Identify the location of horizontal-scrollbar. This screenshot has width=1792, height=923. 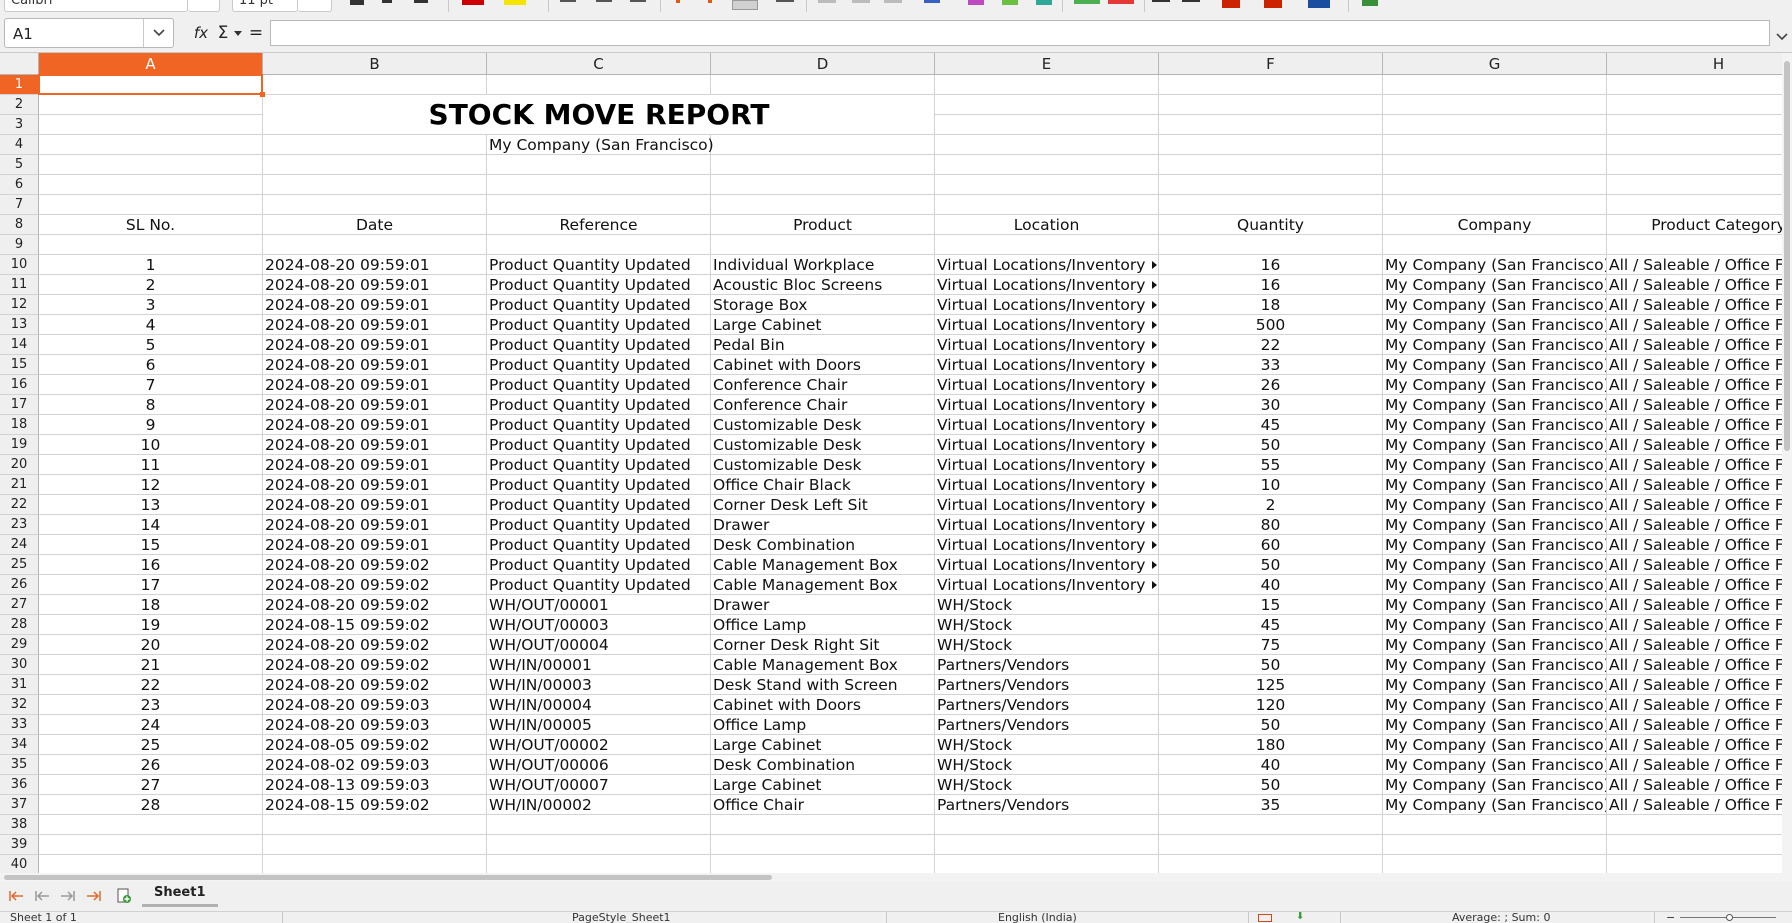
(896, 877).